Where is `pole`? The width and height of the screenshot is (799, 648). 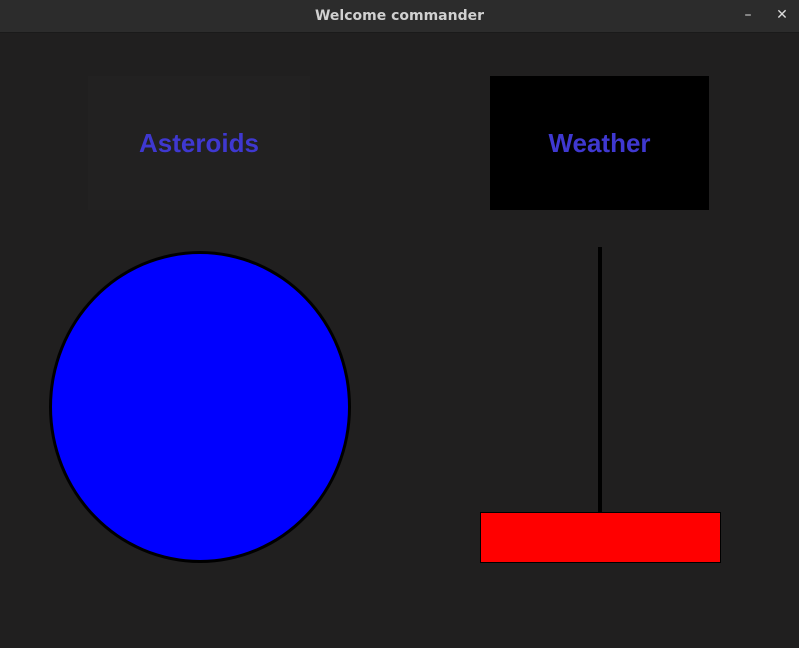 pole is located at coordinates (600, 380).